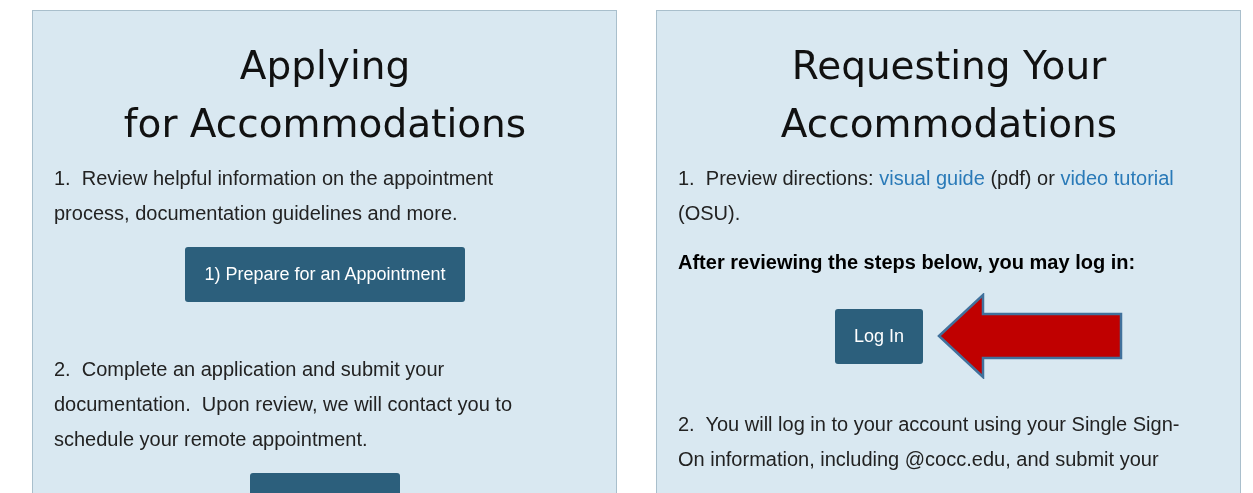 The image size is (1253, 493). Describe the element at coordinates (879, 336) in the screenshot. I see `login-button: Log In` at that location.